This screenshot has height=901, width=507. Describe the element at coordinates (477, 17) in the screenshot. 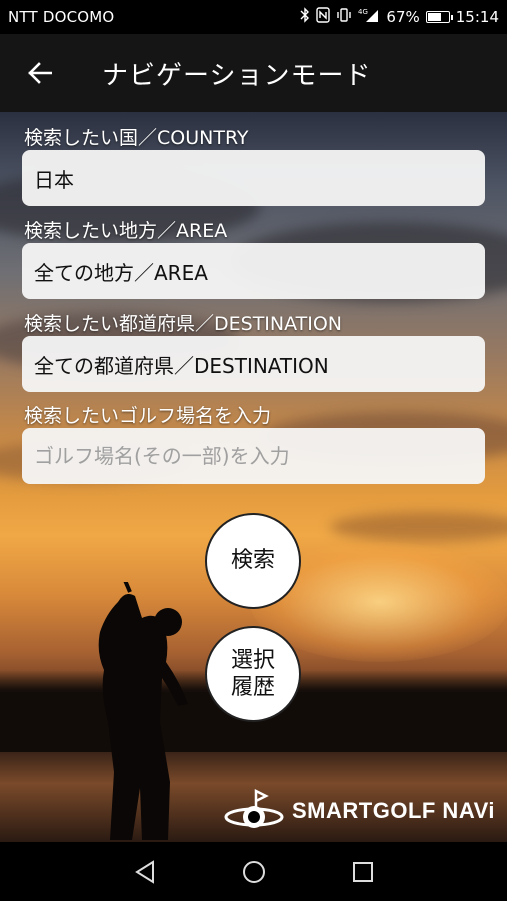

I see `clock: 15:14` at that location.